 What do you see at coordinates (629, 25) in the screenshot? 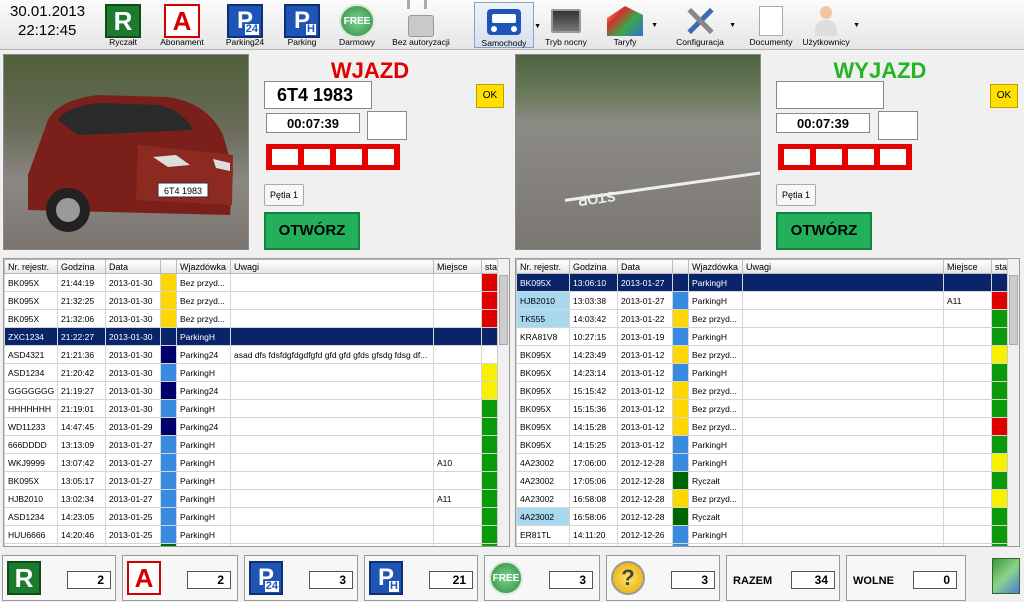
I see `taryfy-button: Taryfy ▼` at bounding box center [629, 25].